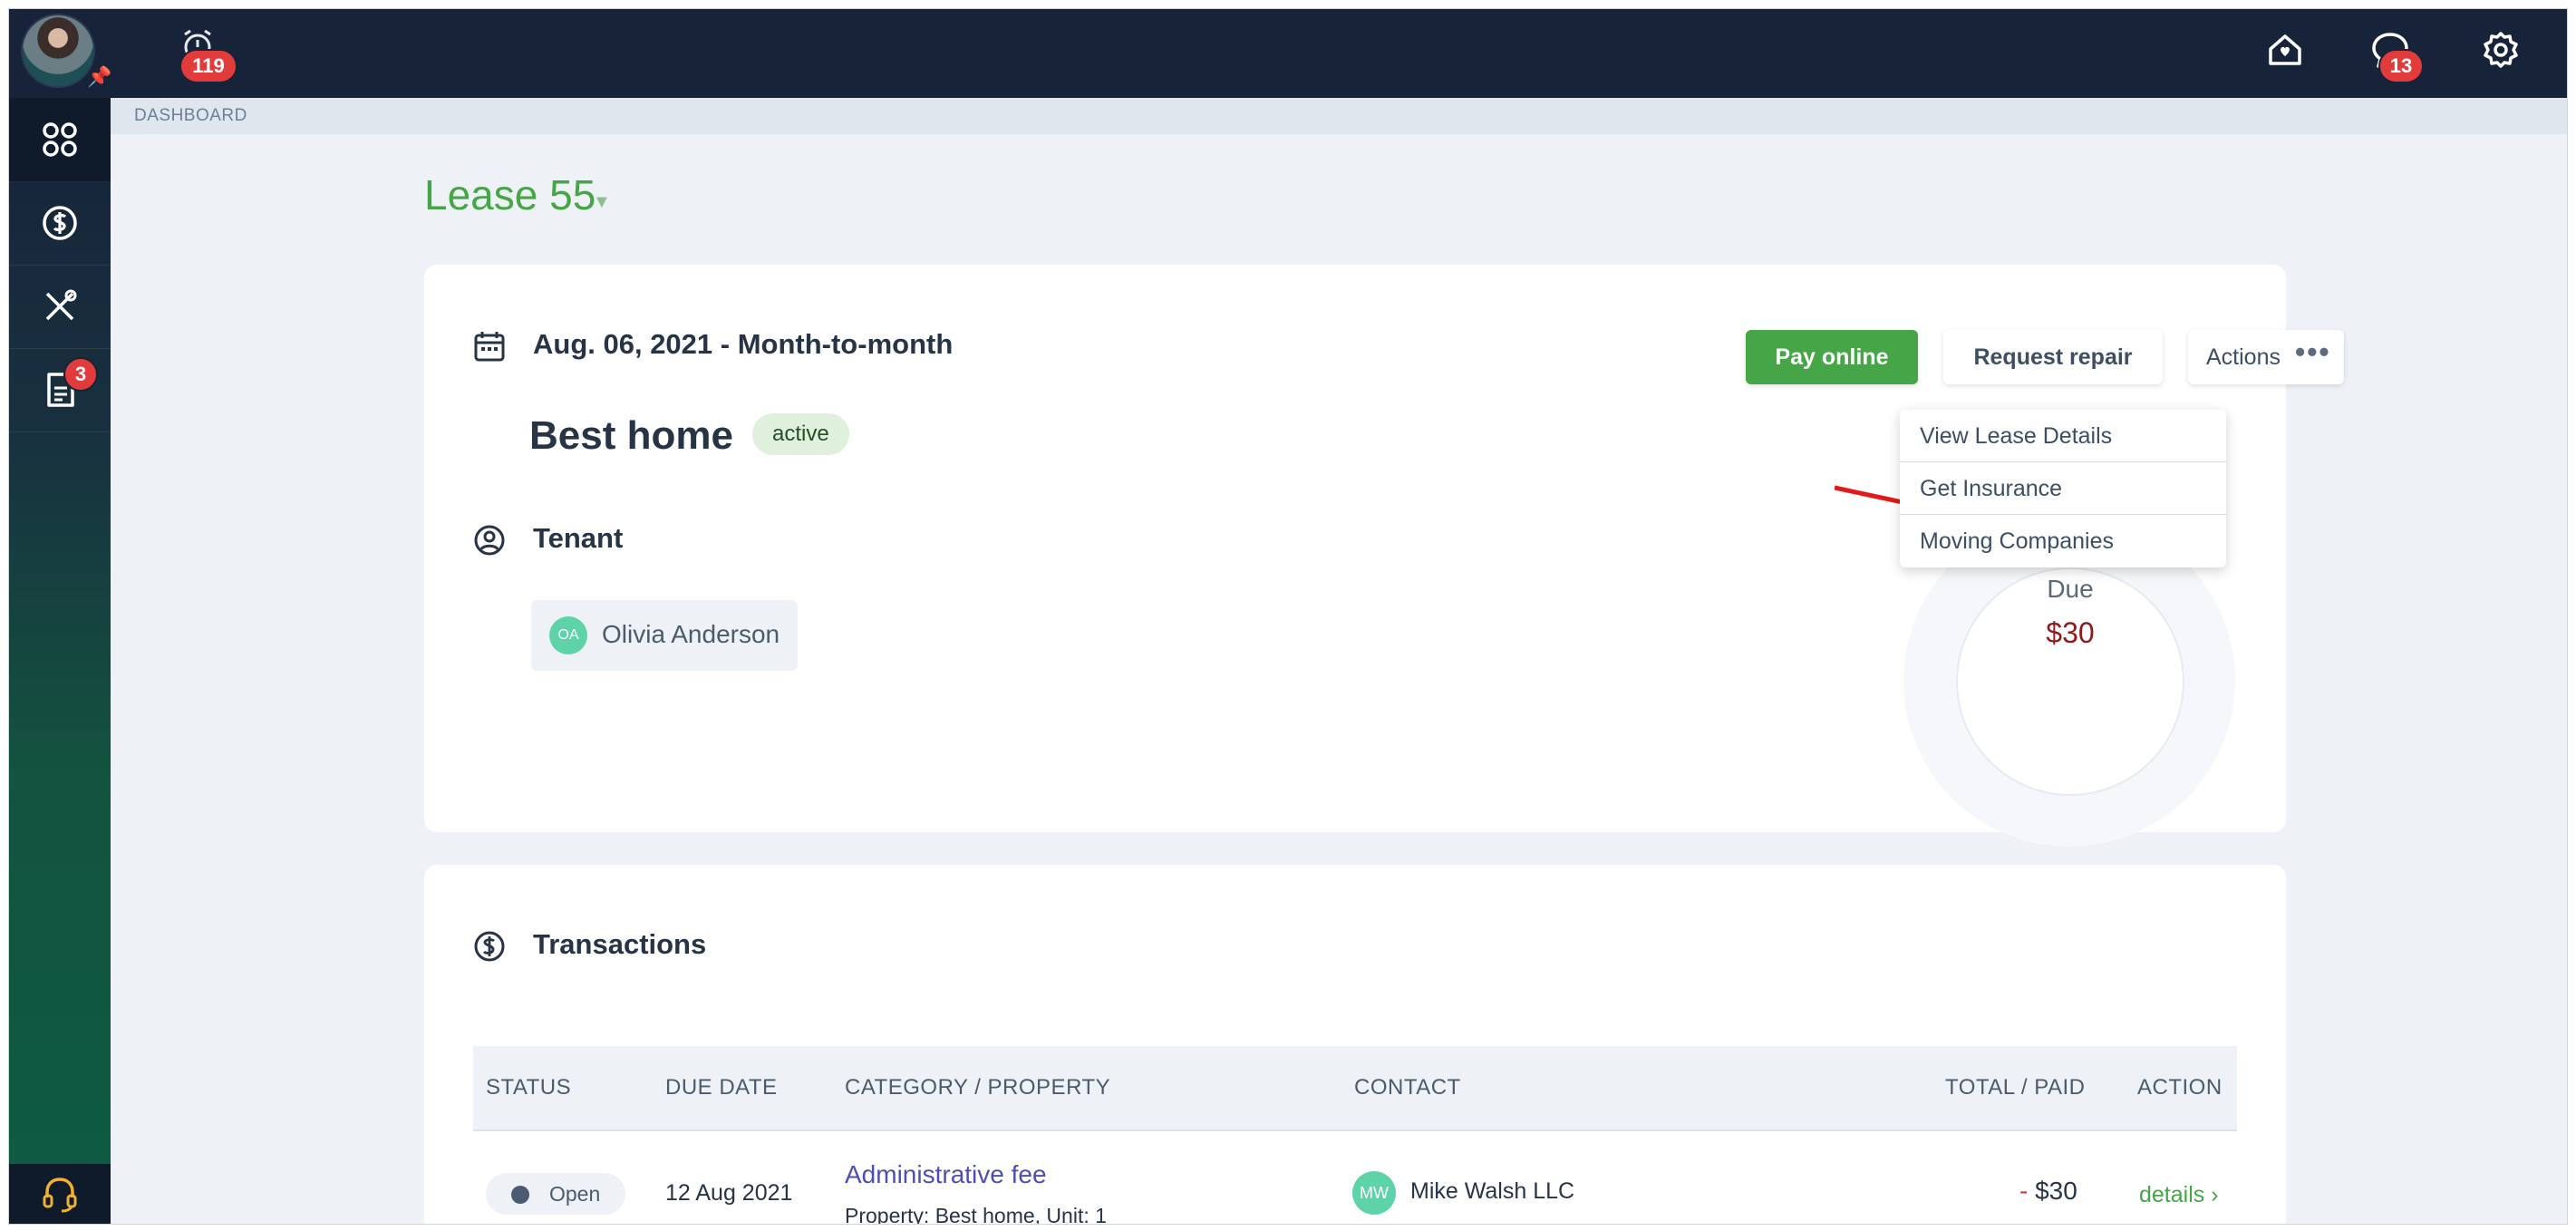 The image size is (2576, 1231). What do you see at coordinates (631, 435) in the screenshot?
I see `property-name: Best home` at bounding box center [631, 435].